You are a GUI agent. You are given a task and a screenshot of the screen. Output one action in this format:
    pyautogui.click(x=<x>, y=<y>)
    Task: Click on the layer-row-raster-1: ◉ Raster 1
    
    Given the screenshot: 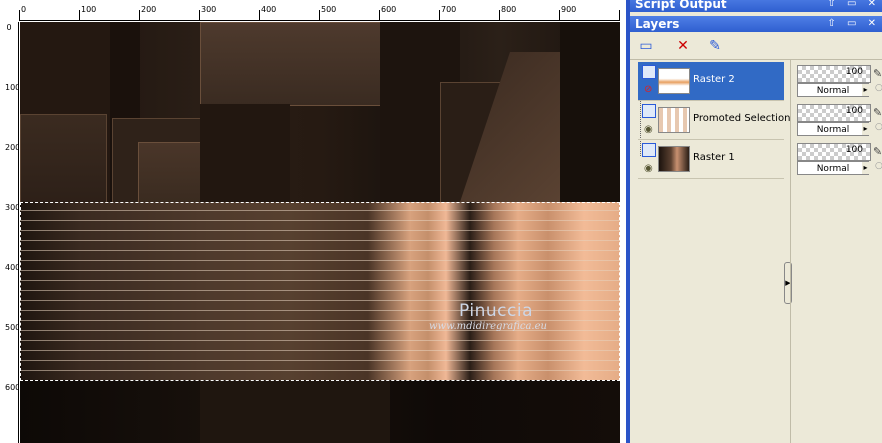 What is the action you would take?
    pyautogui.click(x=711, y=159)
    